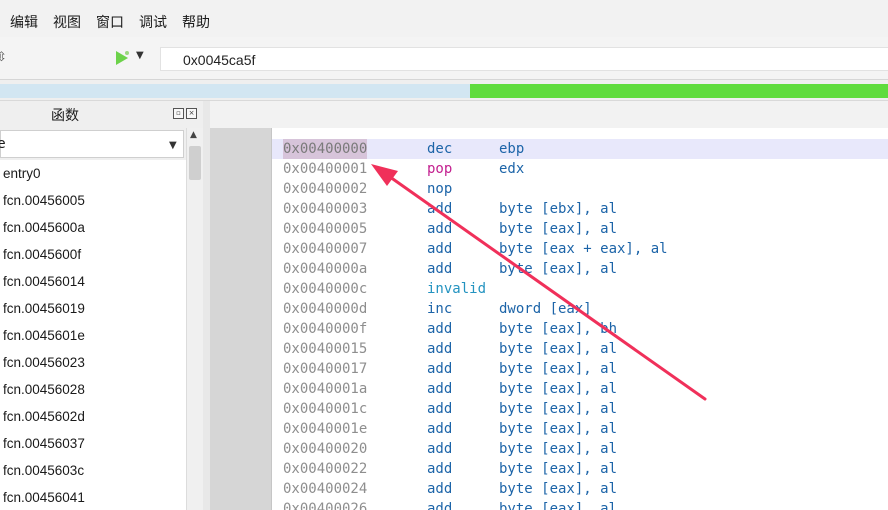  Describe the element at coordinates (93, 281) in the screenshot. I see `function-list-item: fcn.00456014` at that location.